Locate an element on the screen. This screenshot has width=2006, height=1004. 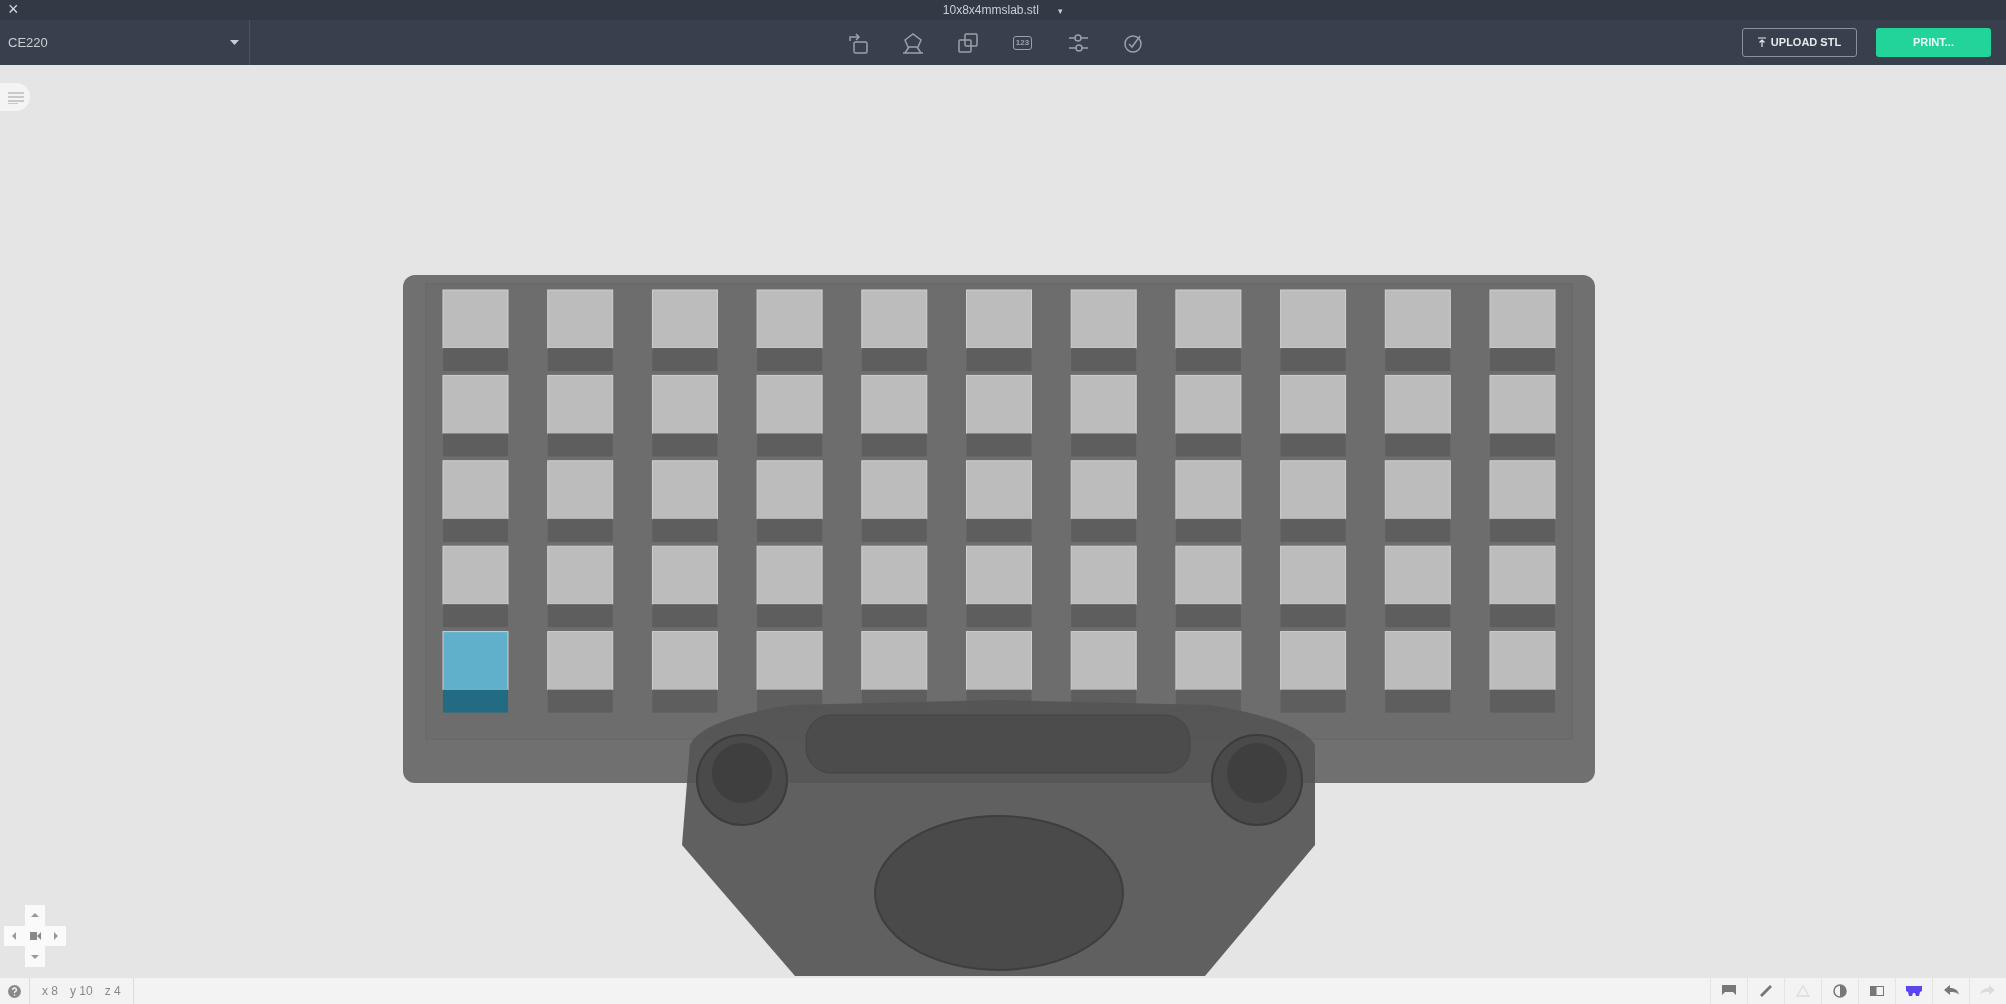
coordinate-readout: z 4 is located at coordinates (112, 991).